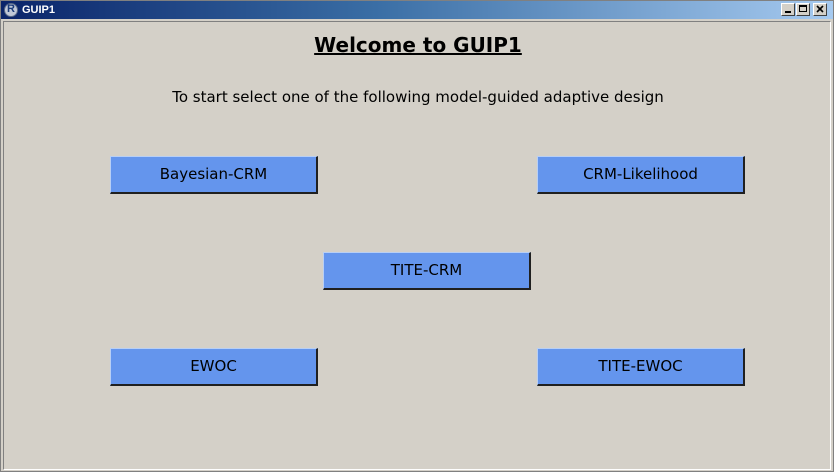 Image resolution: width=834 pixels, height=472 pixels. Describe the element at coordinates (418, 45) in the screenshot. I see `page-title: Welcome to GUIP1` at that location.